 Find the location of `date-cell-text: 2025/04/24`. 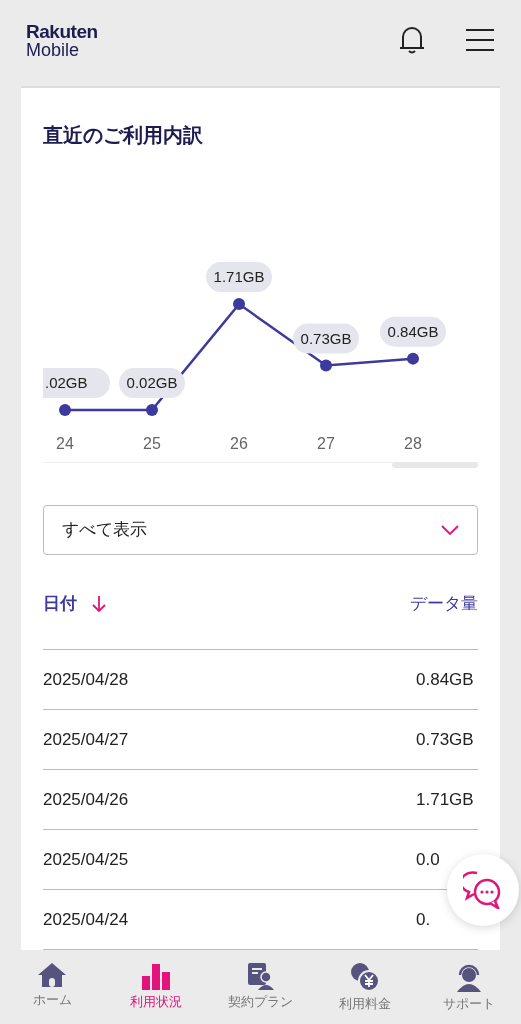

date-cell-text: 2025/04/24 is located at coordinates (86, 919).